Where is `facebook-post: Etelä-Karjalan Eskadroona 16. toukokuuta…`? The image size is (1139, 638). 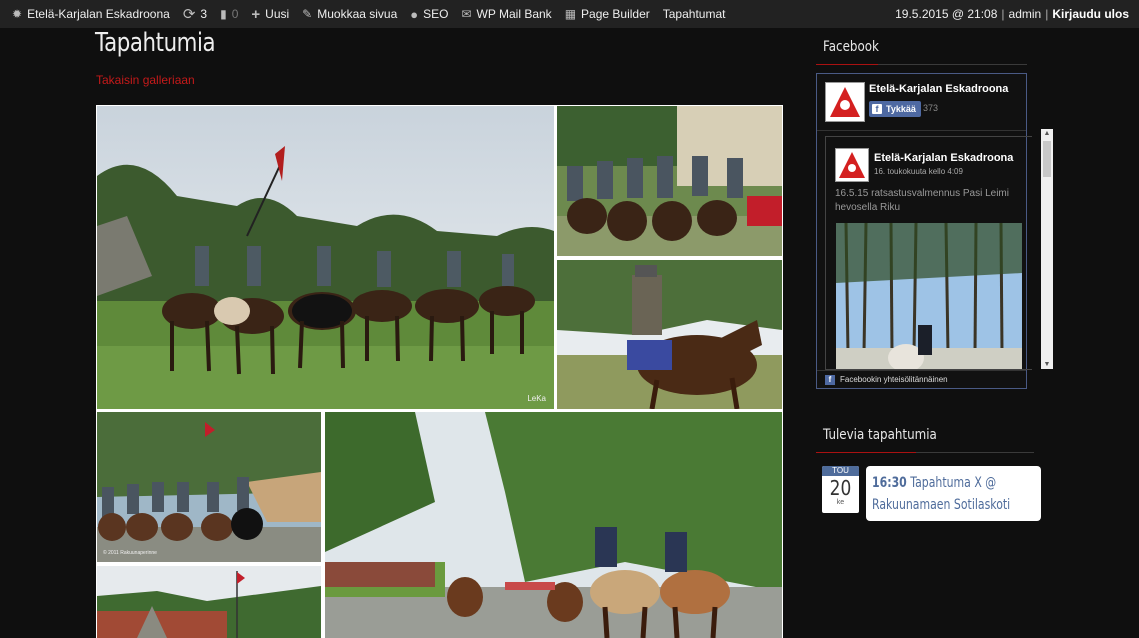
facebook-post: Etelä-Karjalan Eskadroona 16. toukokuuta… is located at coordinates (928, 253).